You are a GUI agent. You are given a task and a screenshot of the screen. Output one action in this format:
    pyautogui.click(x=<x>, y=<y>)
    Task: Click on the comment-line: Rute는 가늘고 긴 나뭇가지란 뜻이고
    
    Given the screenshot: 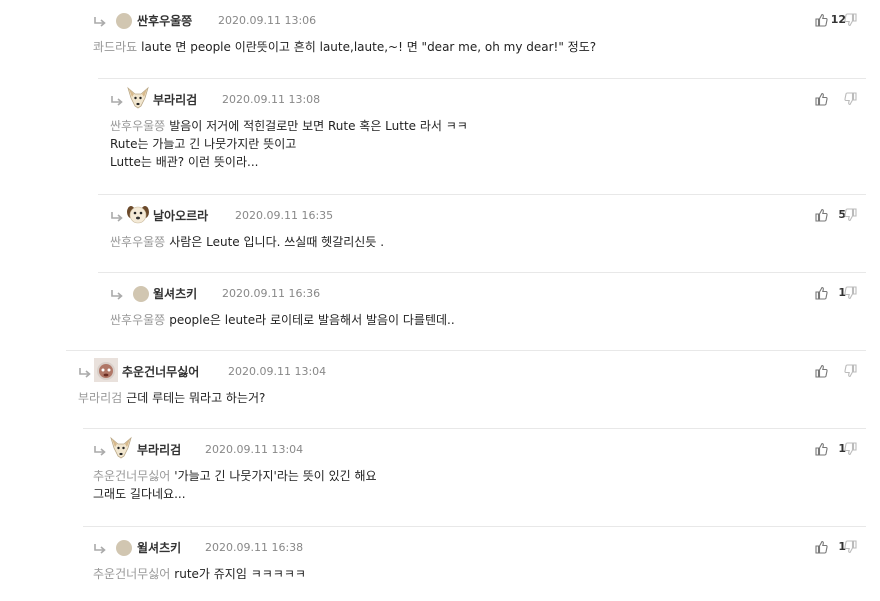 What is the action you would take?
    pyautogui.click(x=289, y=144)
    